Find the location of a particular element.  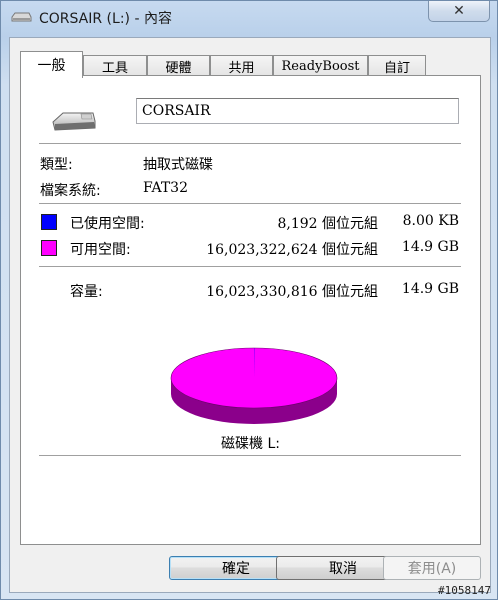

volume-name-input is located at coordinates (297, 111).